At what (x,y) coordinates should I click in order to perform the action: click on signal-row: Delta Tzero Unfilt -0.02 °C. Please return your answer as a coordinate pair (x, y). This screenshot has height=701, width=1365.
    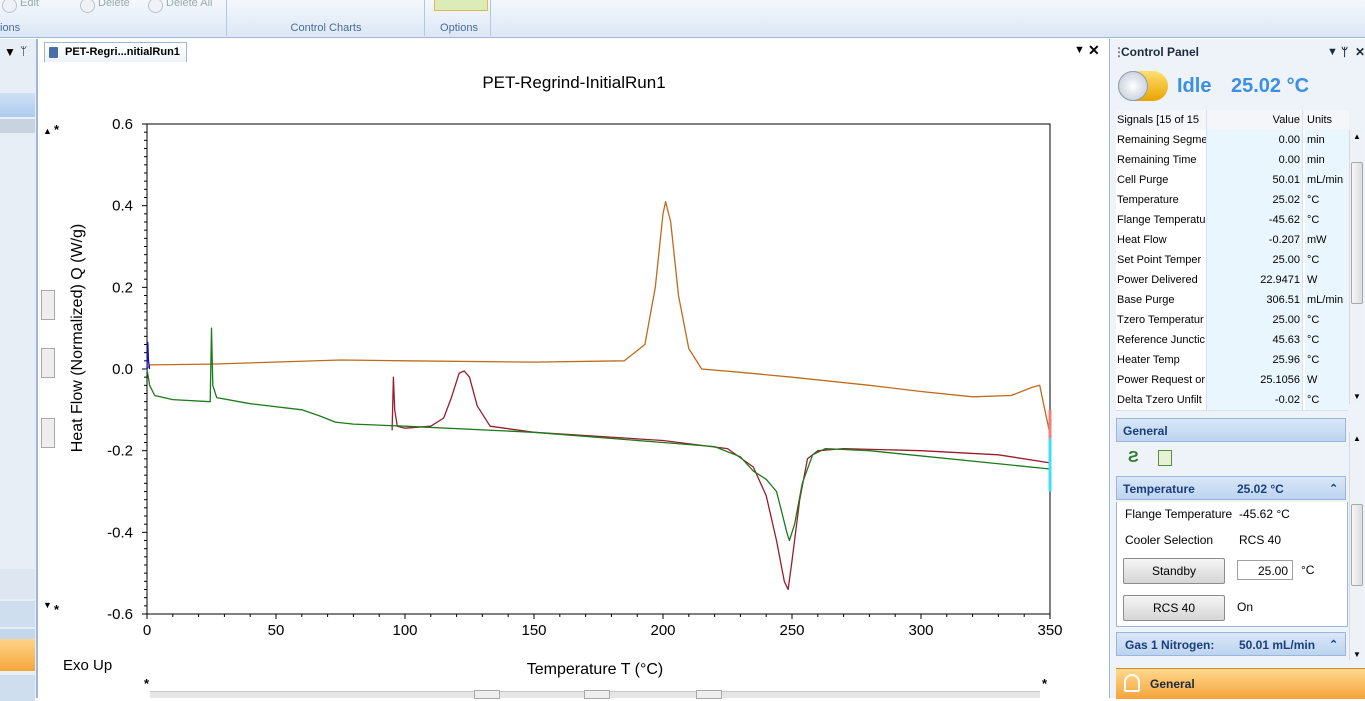
    Looking at the image, I should click on (1232, 400).